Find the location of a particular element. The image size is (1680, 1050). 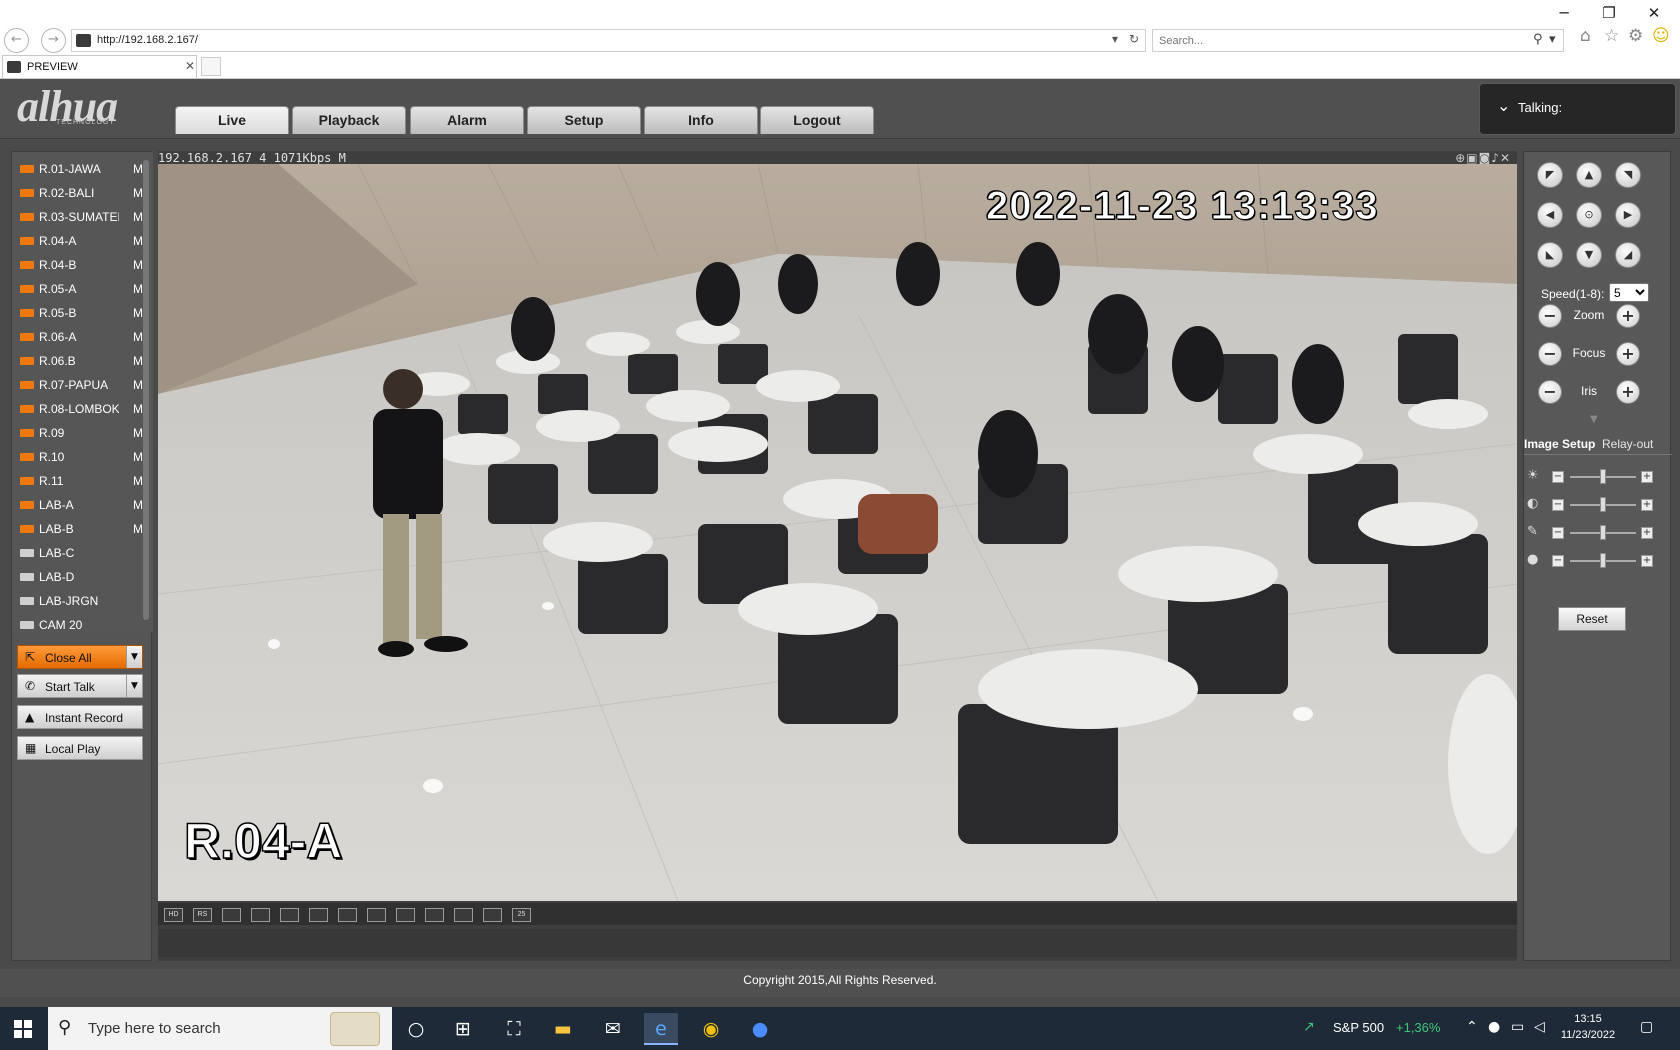

start-talk-dropdown-icon: ▼ is located at coordinates (134, 686).